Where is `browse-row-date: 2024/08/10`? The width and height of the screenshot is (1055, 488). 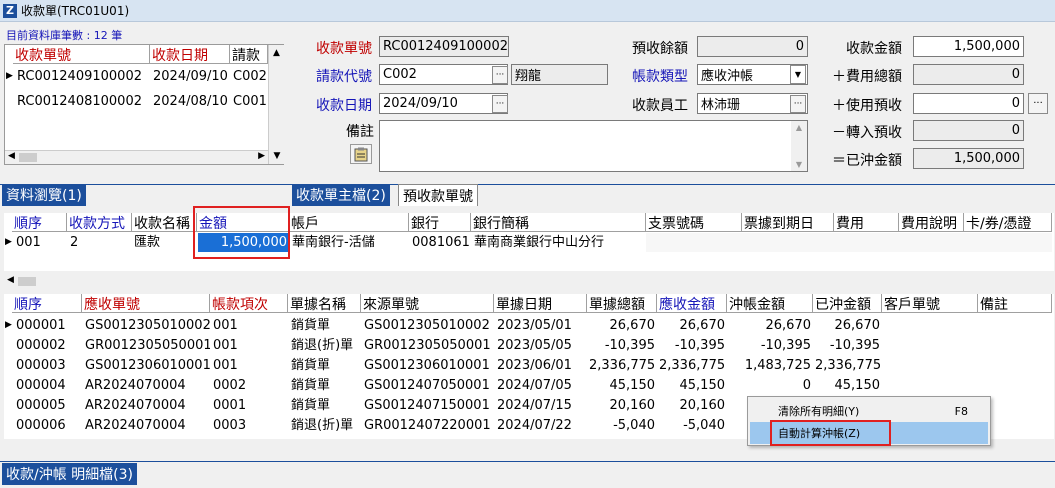
browse-row-date: 2024/08/10 is located at coordinates (191, 101).